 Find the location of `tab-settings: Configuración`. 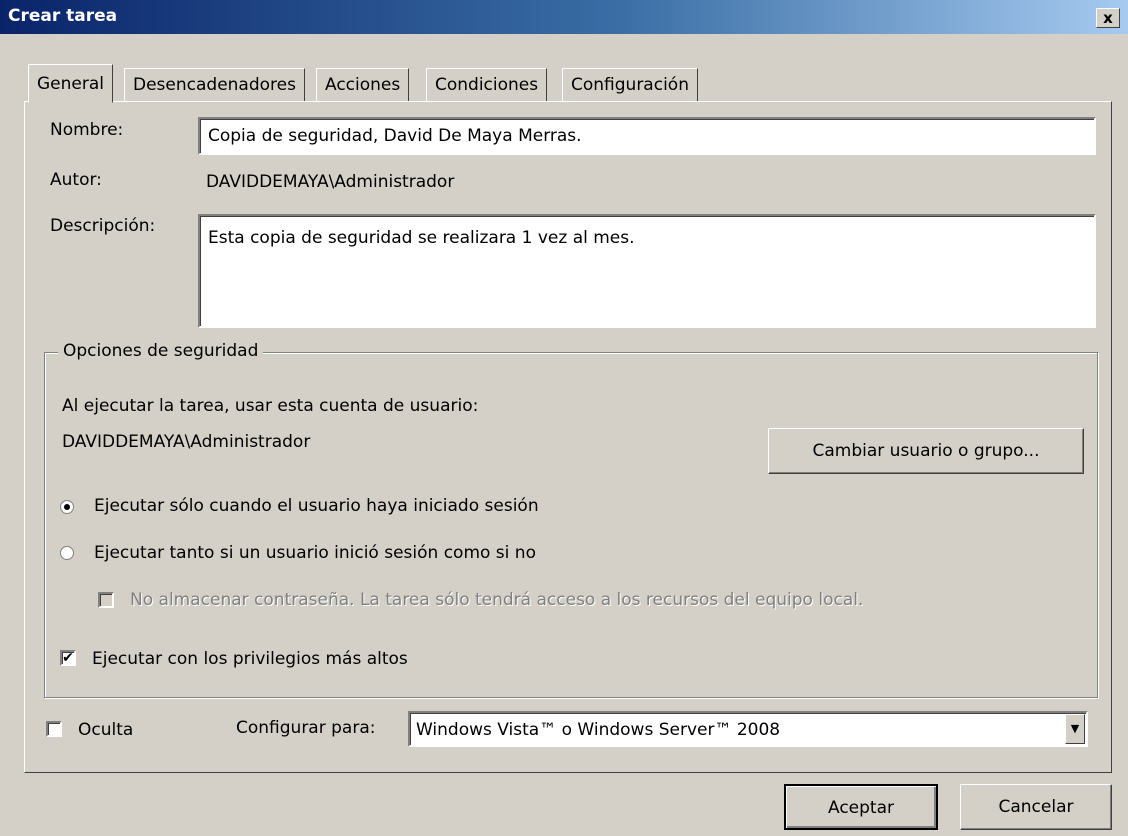

tab-settings: Configuración is located at coordinates (630, 85).